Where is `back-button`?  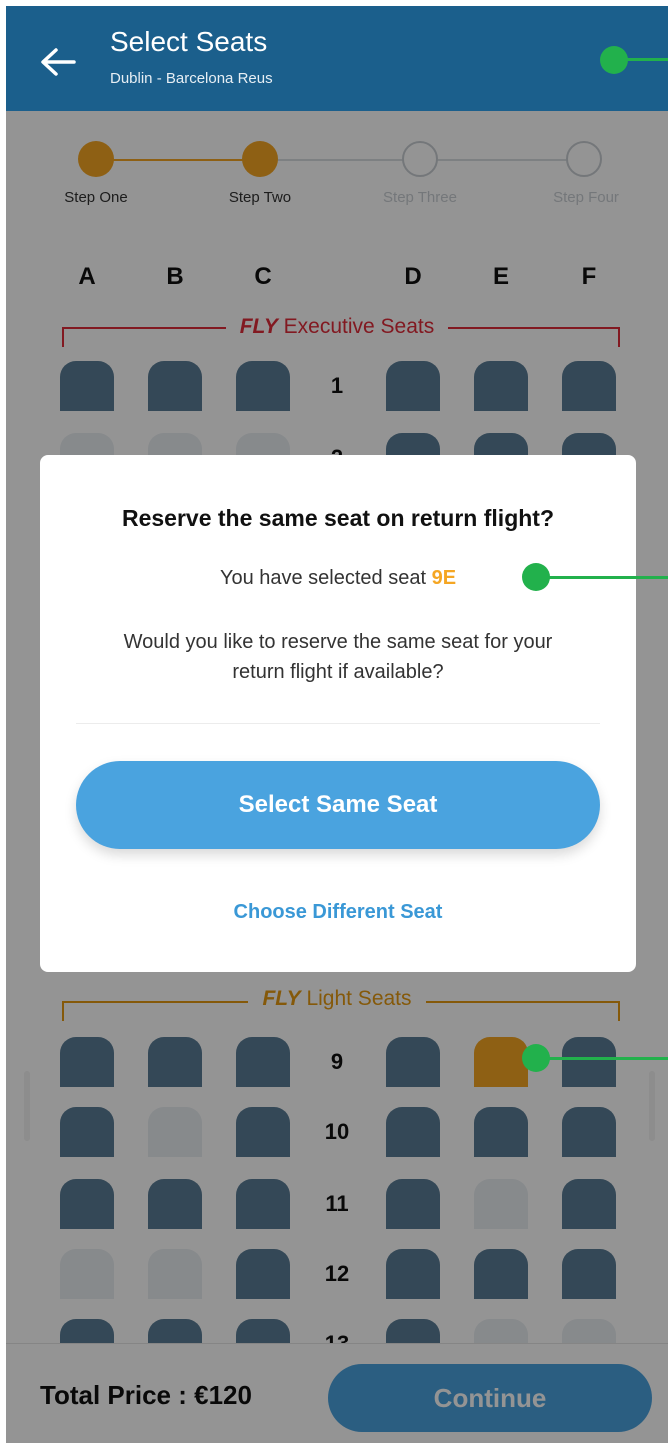 back-button is located at coordinates (58, 62).